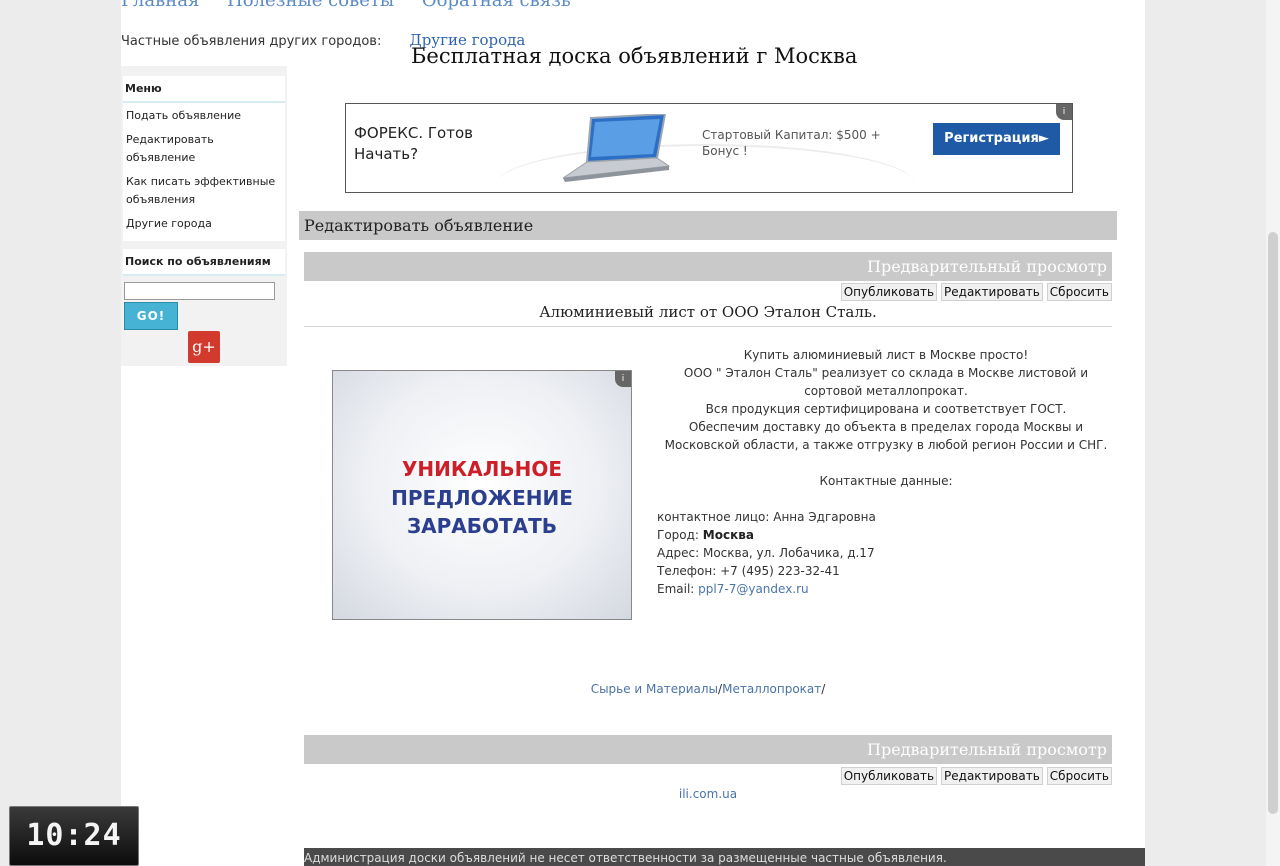 Image resolution: width=1280 pixels, height=866 pixels. I want to click on category-breadcrumb: Сырье и Материалы/Металлопрокат/, so click(708, 689).